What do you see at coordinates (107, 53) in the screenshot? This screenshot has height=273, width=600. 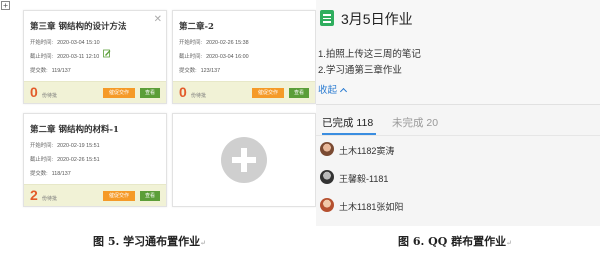 I see `edit-icon` at bounding box center [107, 53].